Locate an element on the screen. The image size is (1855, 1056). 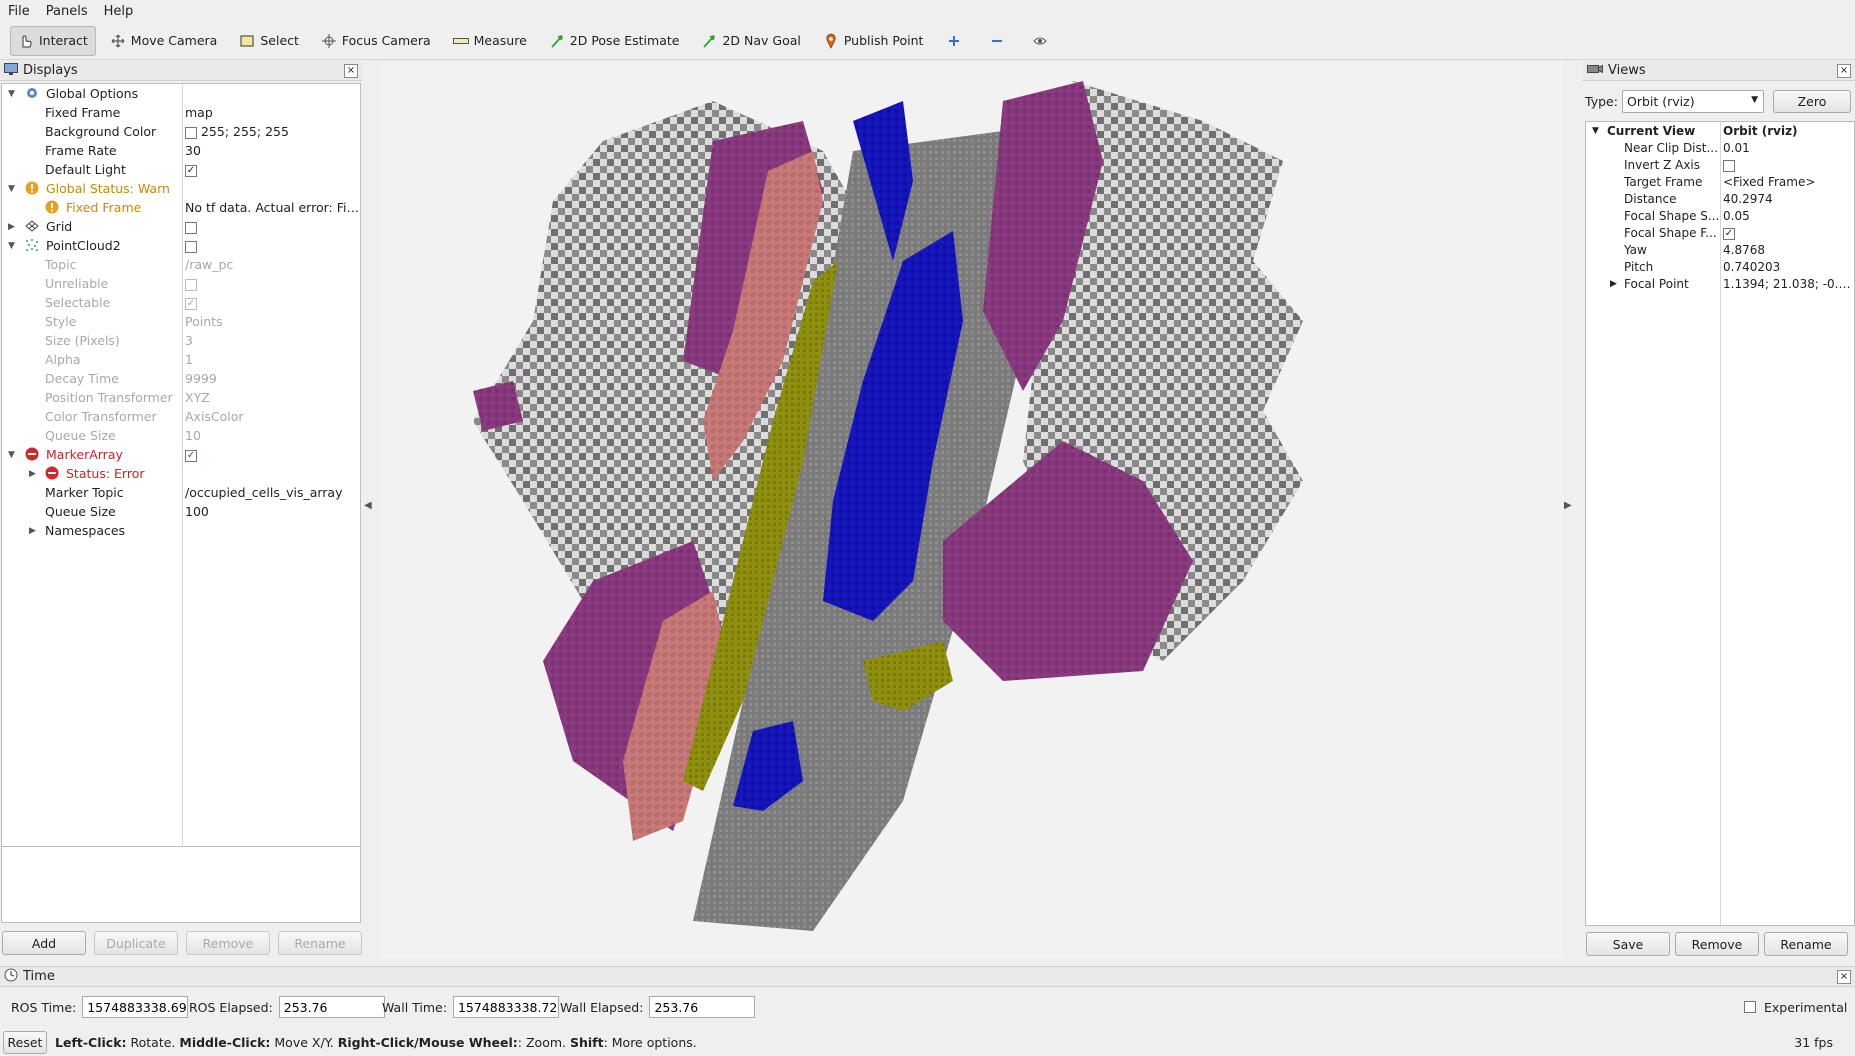
tree-row-size: Size (Pixels) 3 is located at coordinates (181, 340).